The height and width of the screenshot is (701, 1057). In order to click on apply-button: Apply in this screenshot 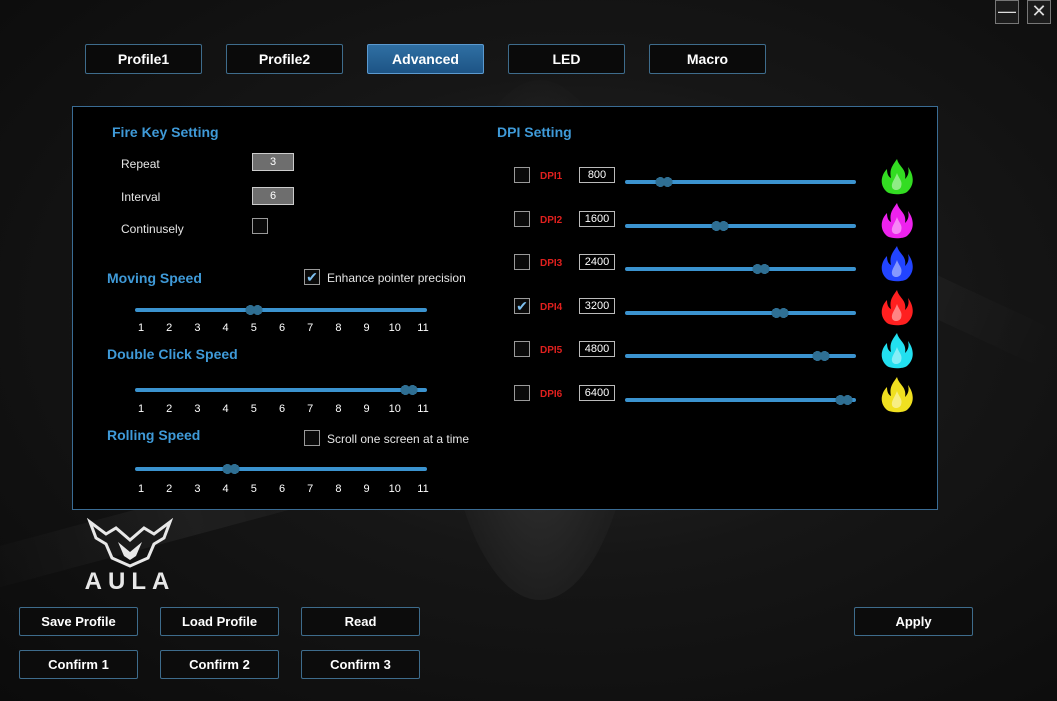, I will do `click(913, 621)`.